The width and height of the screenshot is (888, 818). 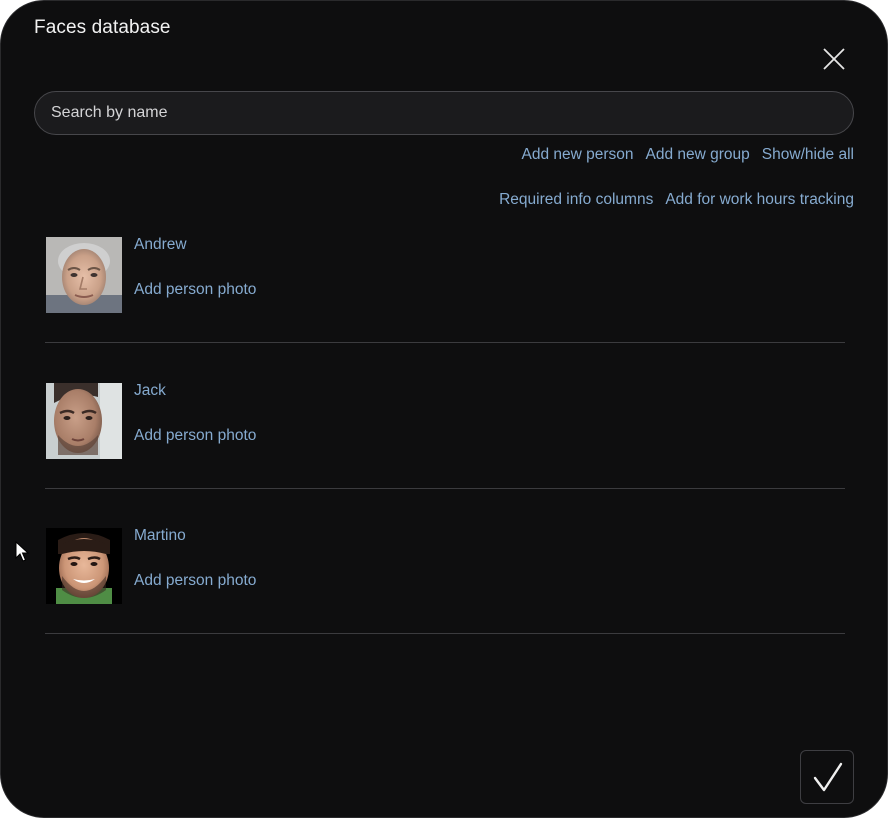 I want to click on confirm-button, so click(x=827, y=777).